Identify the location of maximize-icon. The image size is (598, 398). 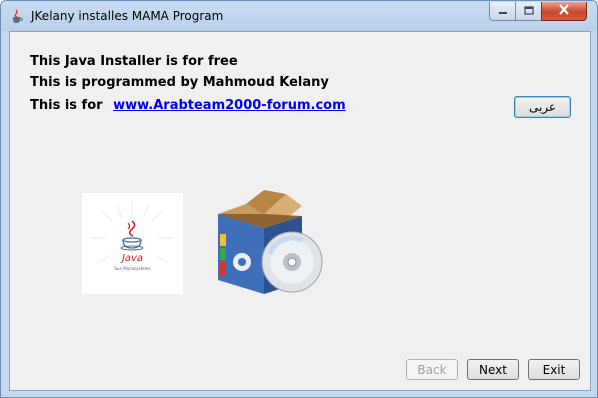
(528, 11).